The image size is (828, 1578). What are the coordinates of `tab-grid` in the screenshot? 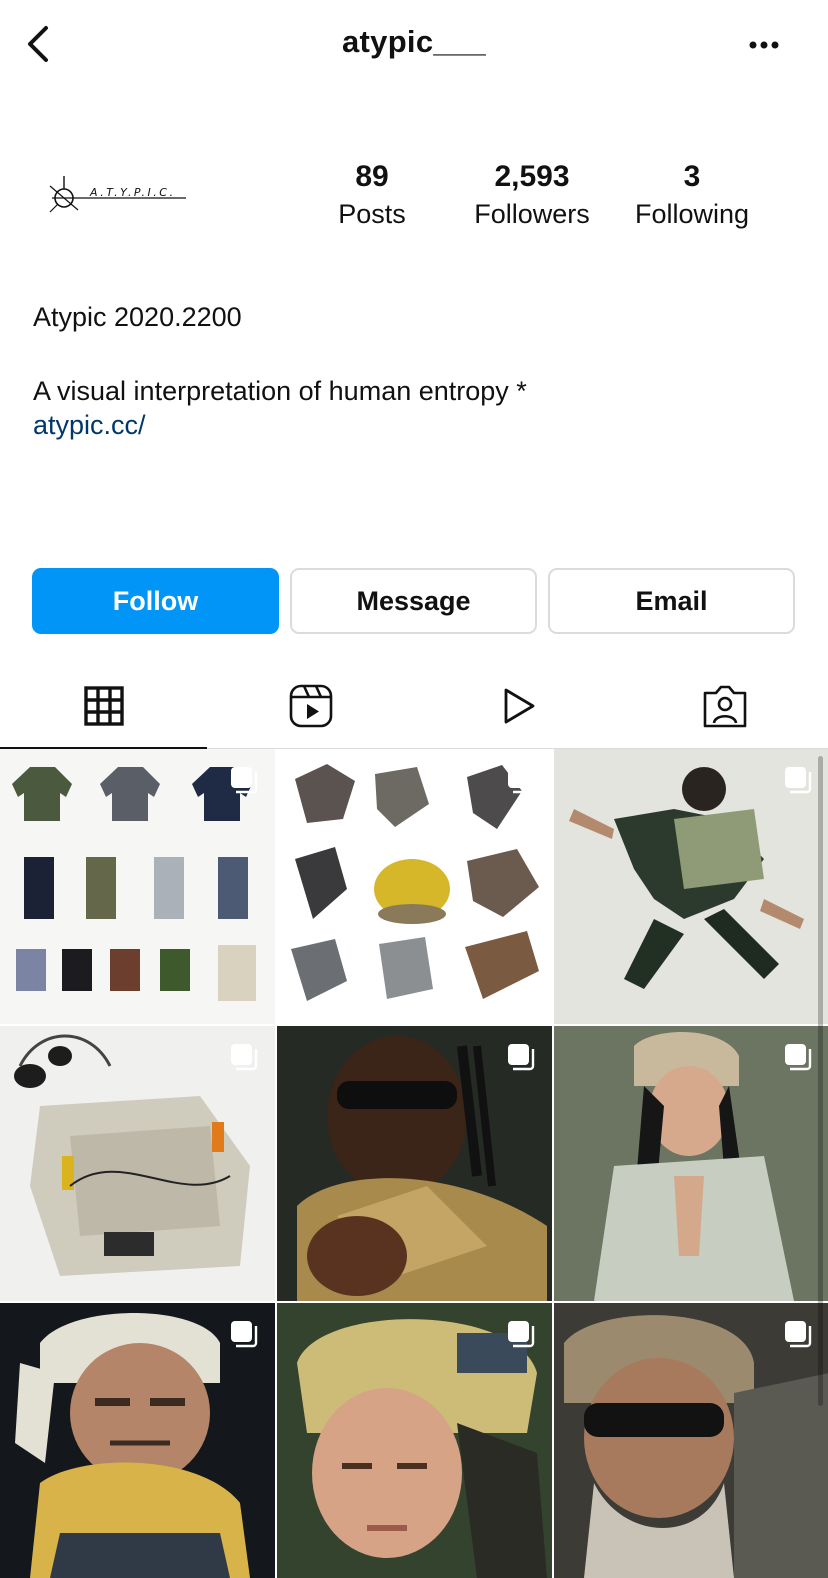 It's located at (103, 706).